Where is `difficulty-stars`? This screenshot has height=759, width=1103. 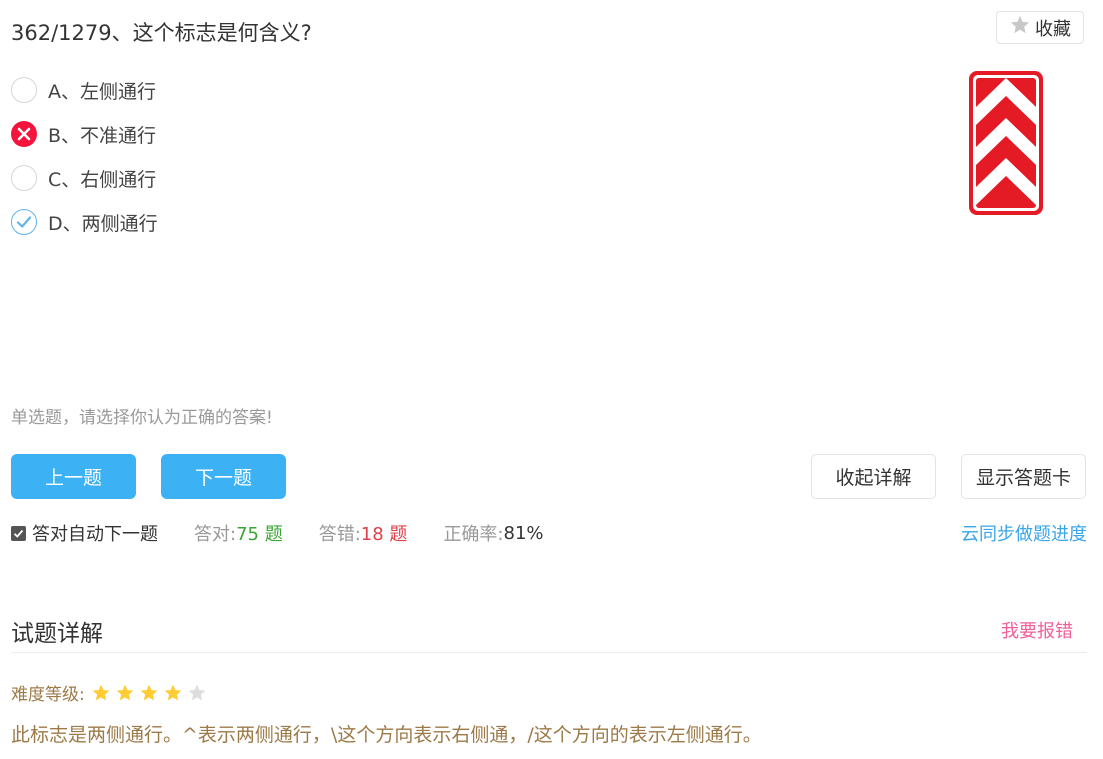 difficulty-stars is located at coordinates (149, 693).